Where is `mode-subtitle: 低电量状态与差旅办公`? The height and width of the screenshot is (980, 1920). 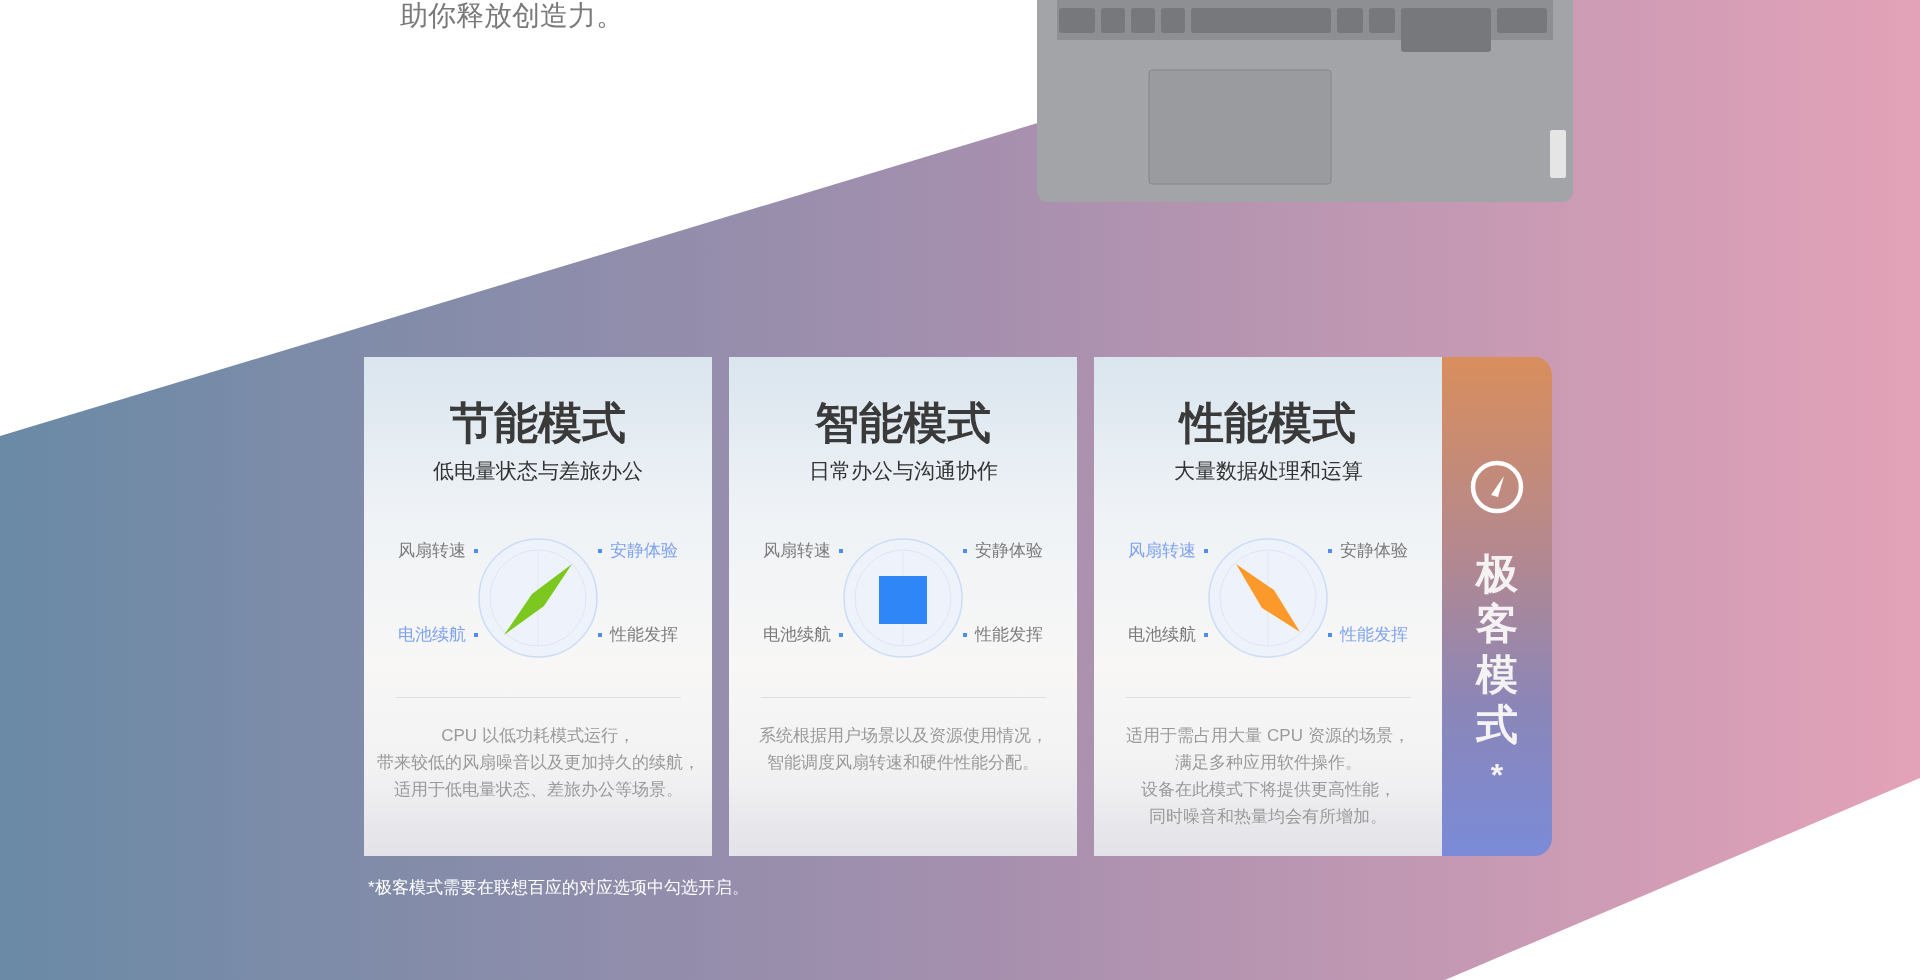
mode-subtitle: 低电量状态与差旅办公 is located at coordinates (538, 471).